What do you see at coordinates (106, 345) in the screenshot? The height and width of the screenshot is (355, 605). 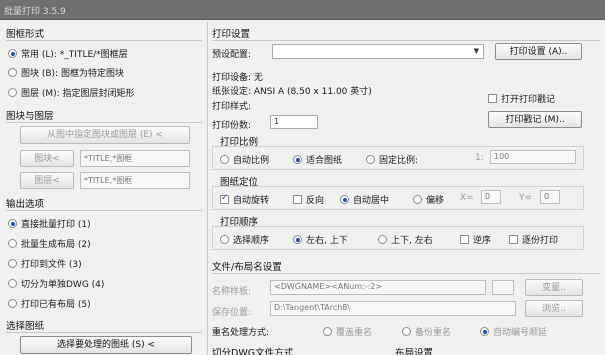 I see `select-drawings-button: 选择要处理的图纸 (S) <` at bounding box center [106, 345].